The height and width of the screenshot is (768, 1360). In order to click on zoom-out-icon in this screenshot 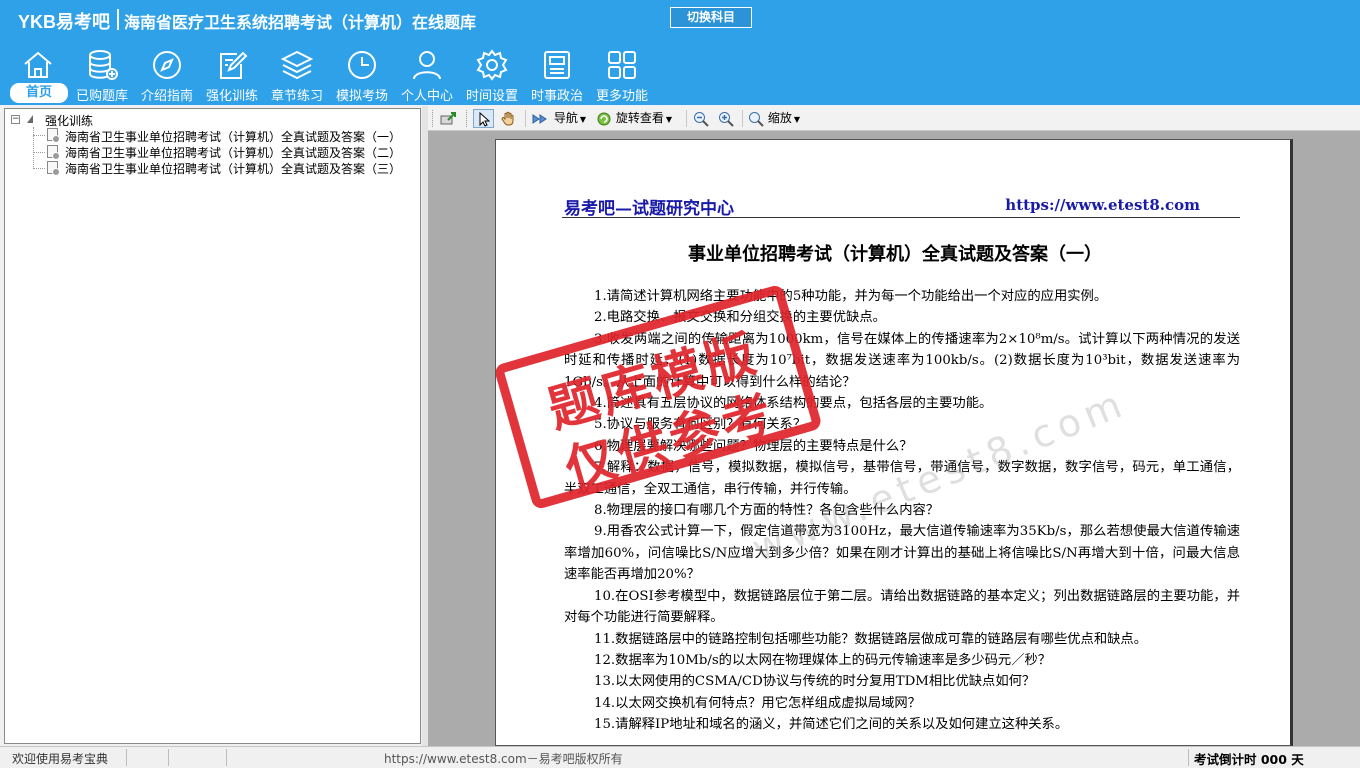, I will do `click(701, 119)`.